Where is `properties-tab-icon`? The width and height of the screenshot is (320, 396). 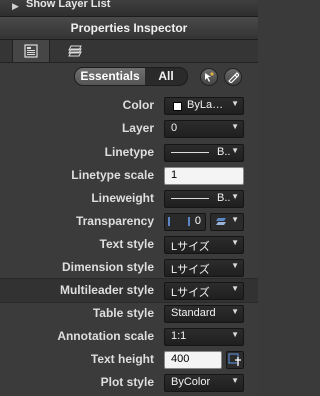 properties-tab-icon is located at coordinates (31, 51).